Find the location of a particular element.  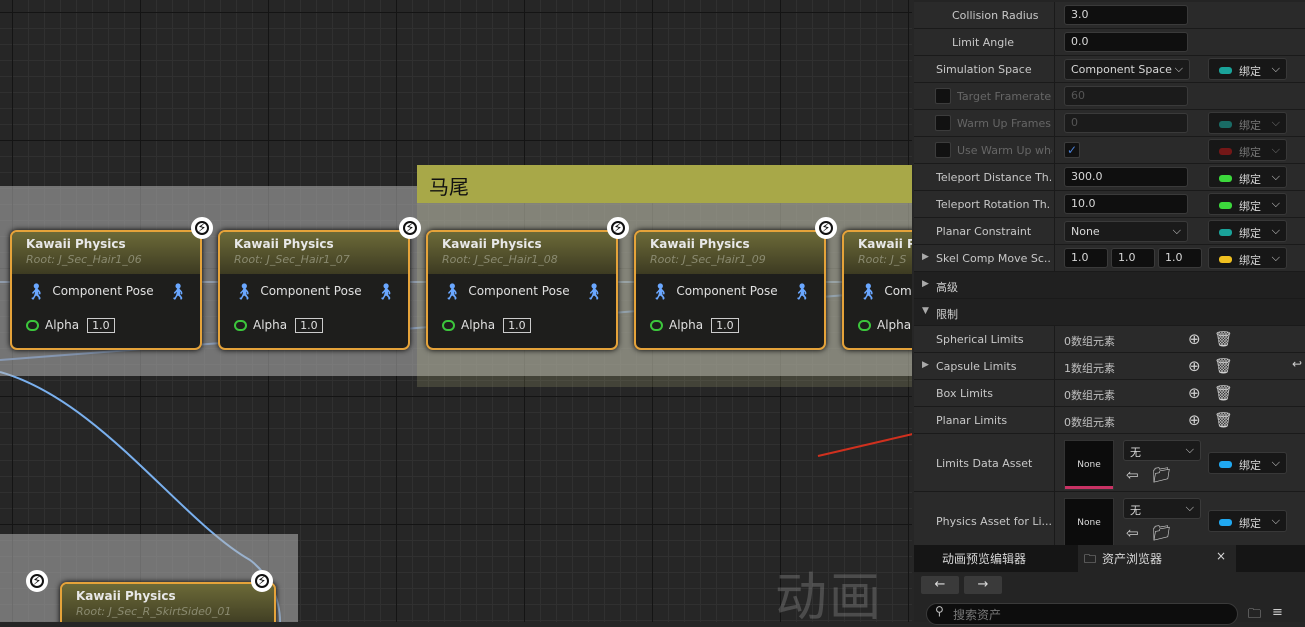

dropdown-value: None is located at coordinates (1085, 231).